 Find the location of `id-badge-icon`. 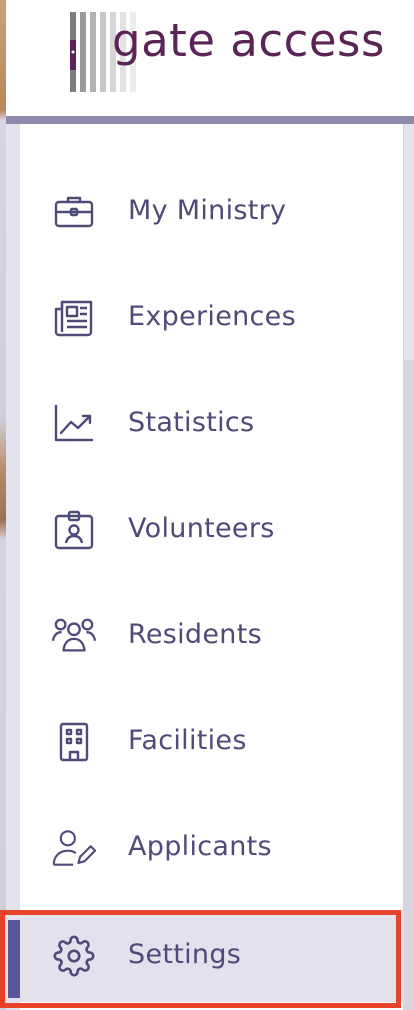

id-badge-icon is located at coordinates (74, 530).